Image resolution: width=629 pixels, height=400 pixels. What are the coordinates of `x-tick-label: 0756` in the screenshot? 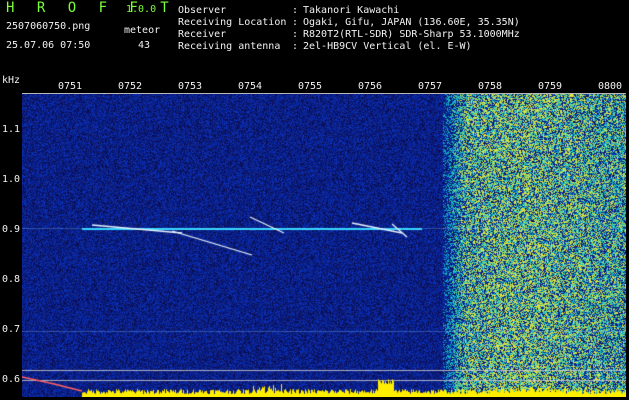 It's located at (370, 86).